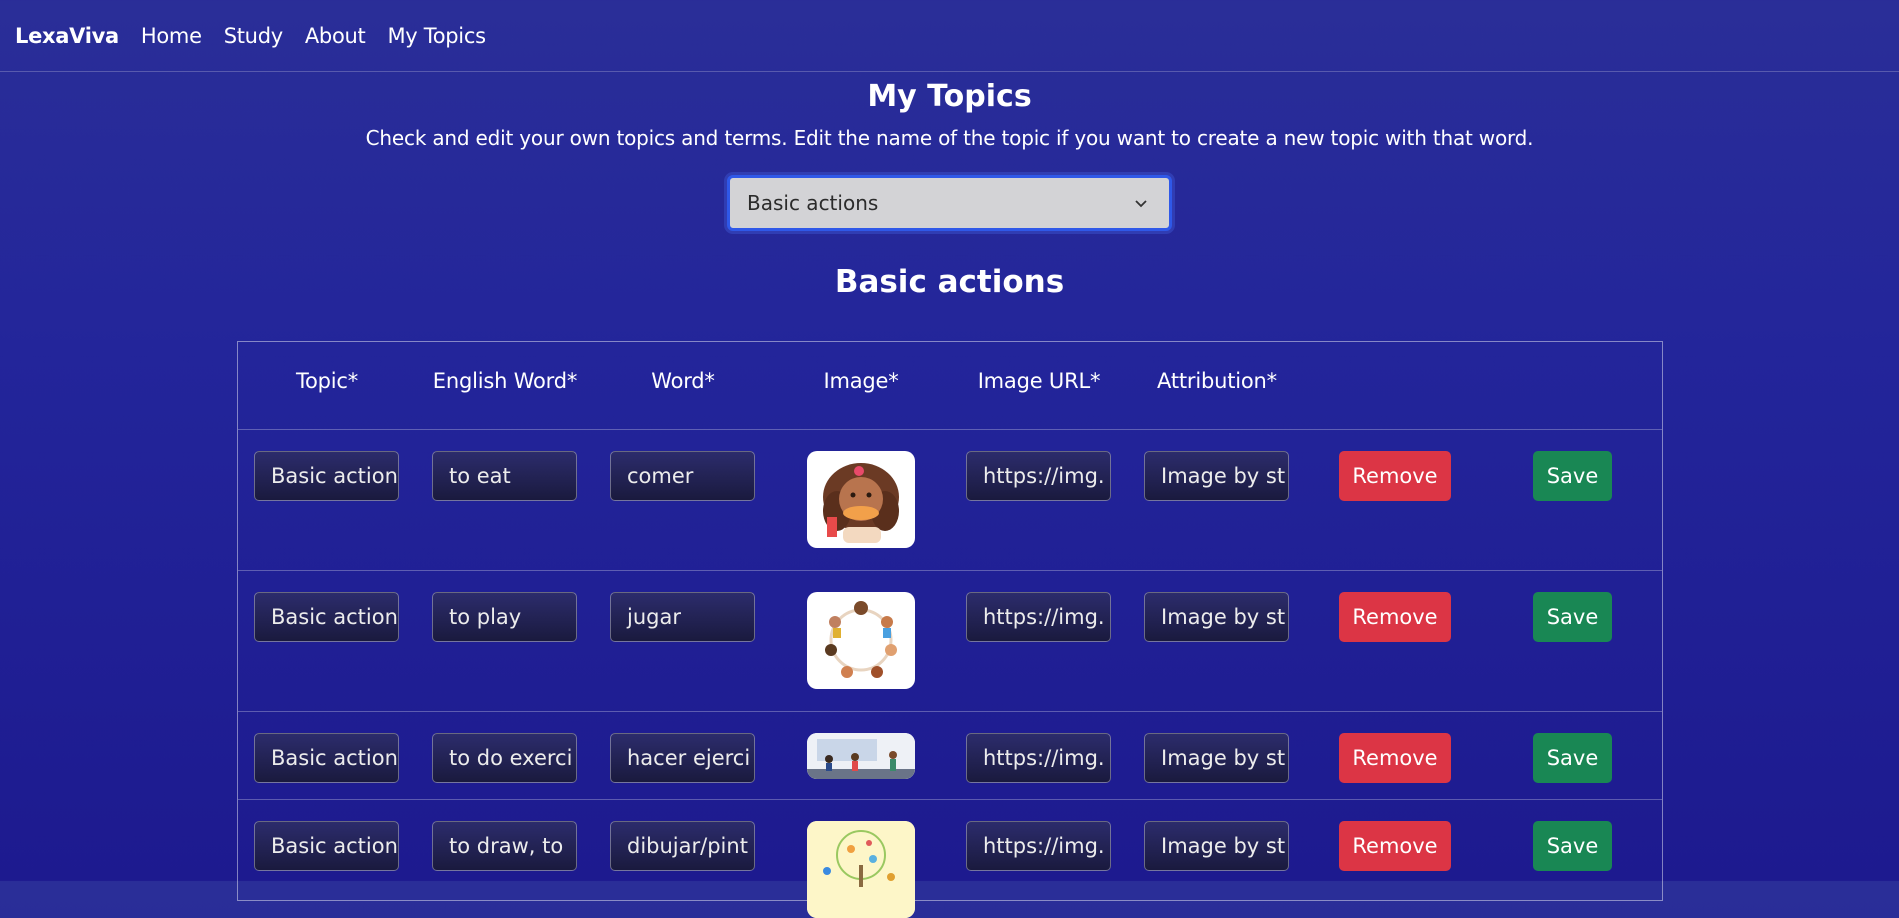 Image resolution: width=1899 pixels, height=918 pixels. I want to click on header-image-url: Image URL*, so click(1039, 381).